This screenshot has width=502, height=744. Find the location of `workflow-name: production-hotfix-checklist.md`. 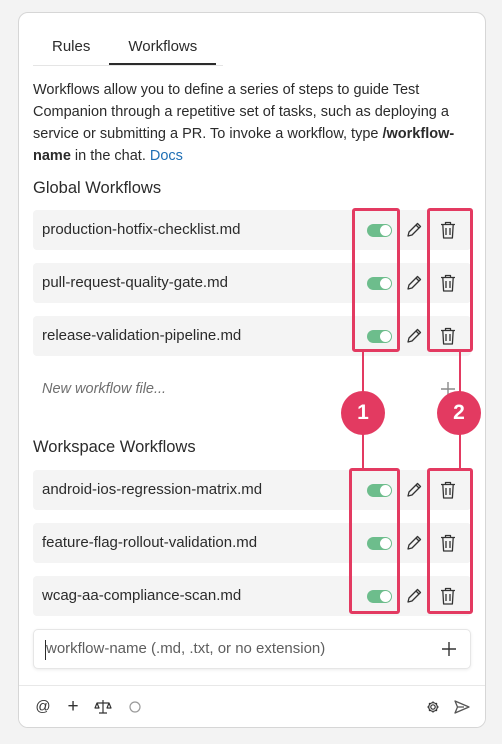

workflow-name: production-hotfix-checklist.md is located at coordinates (141, 229).